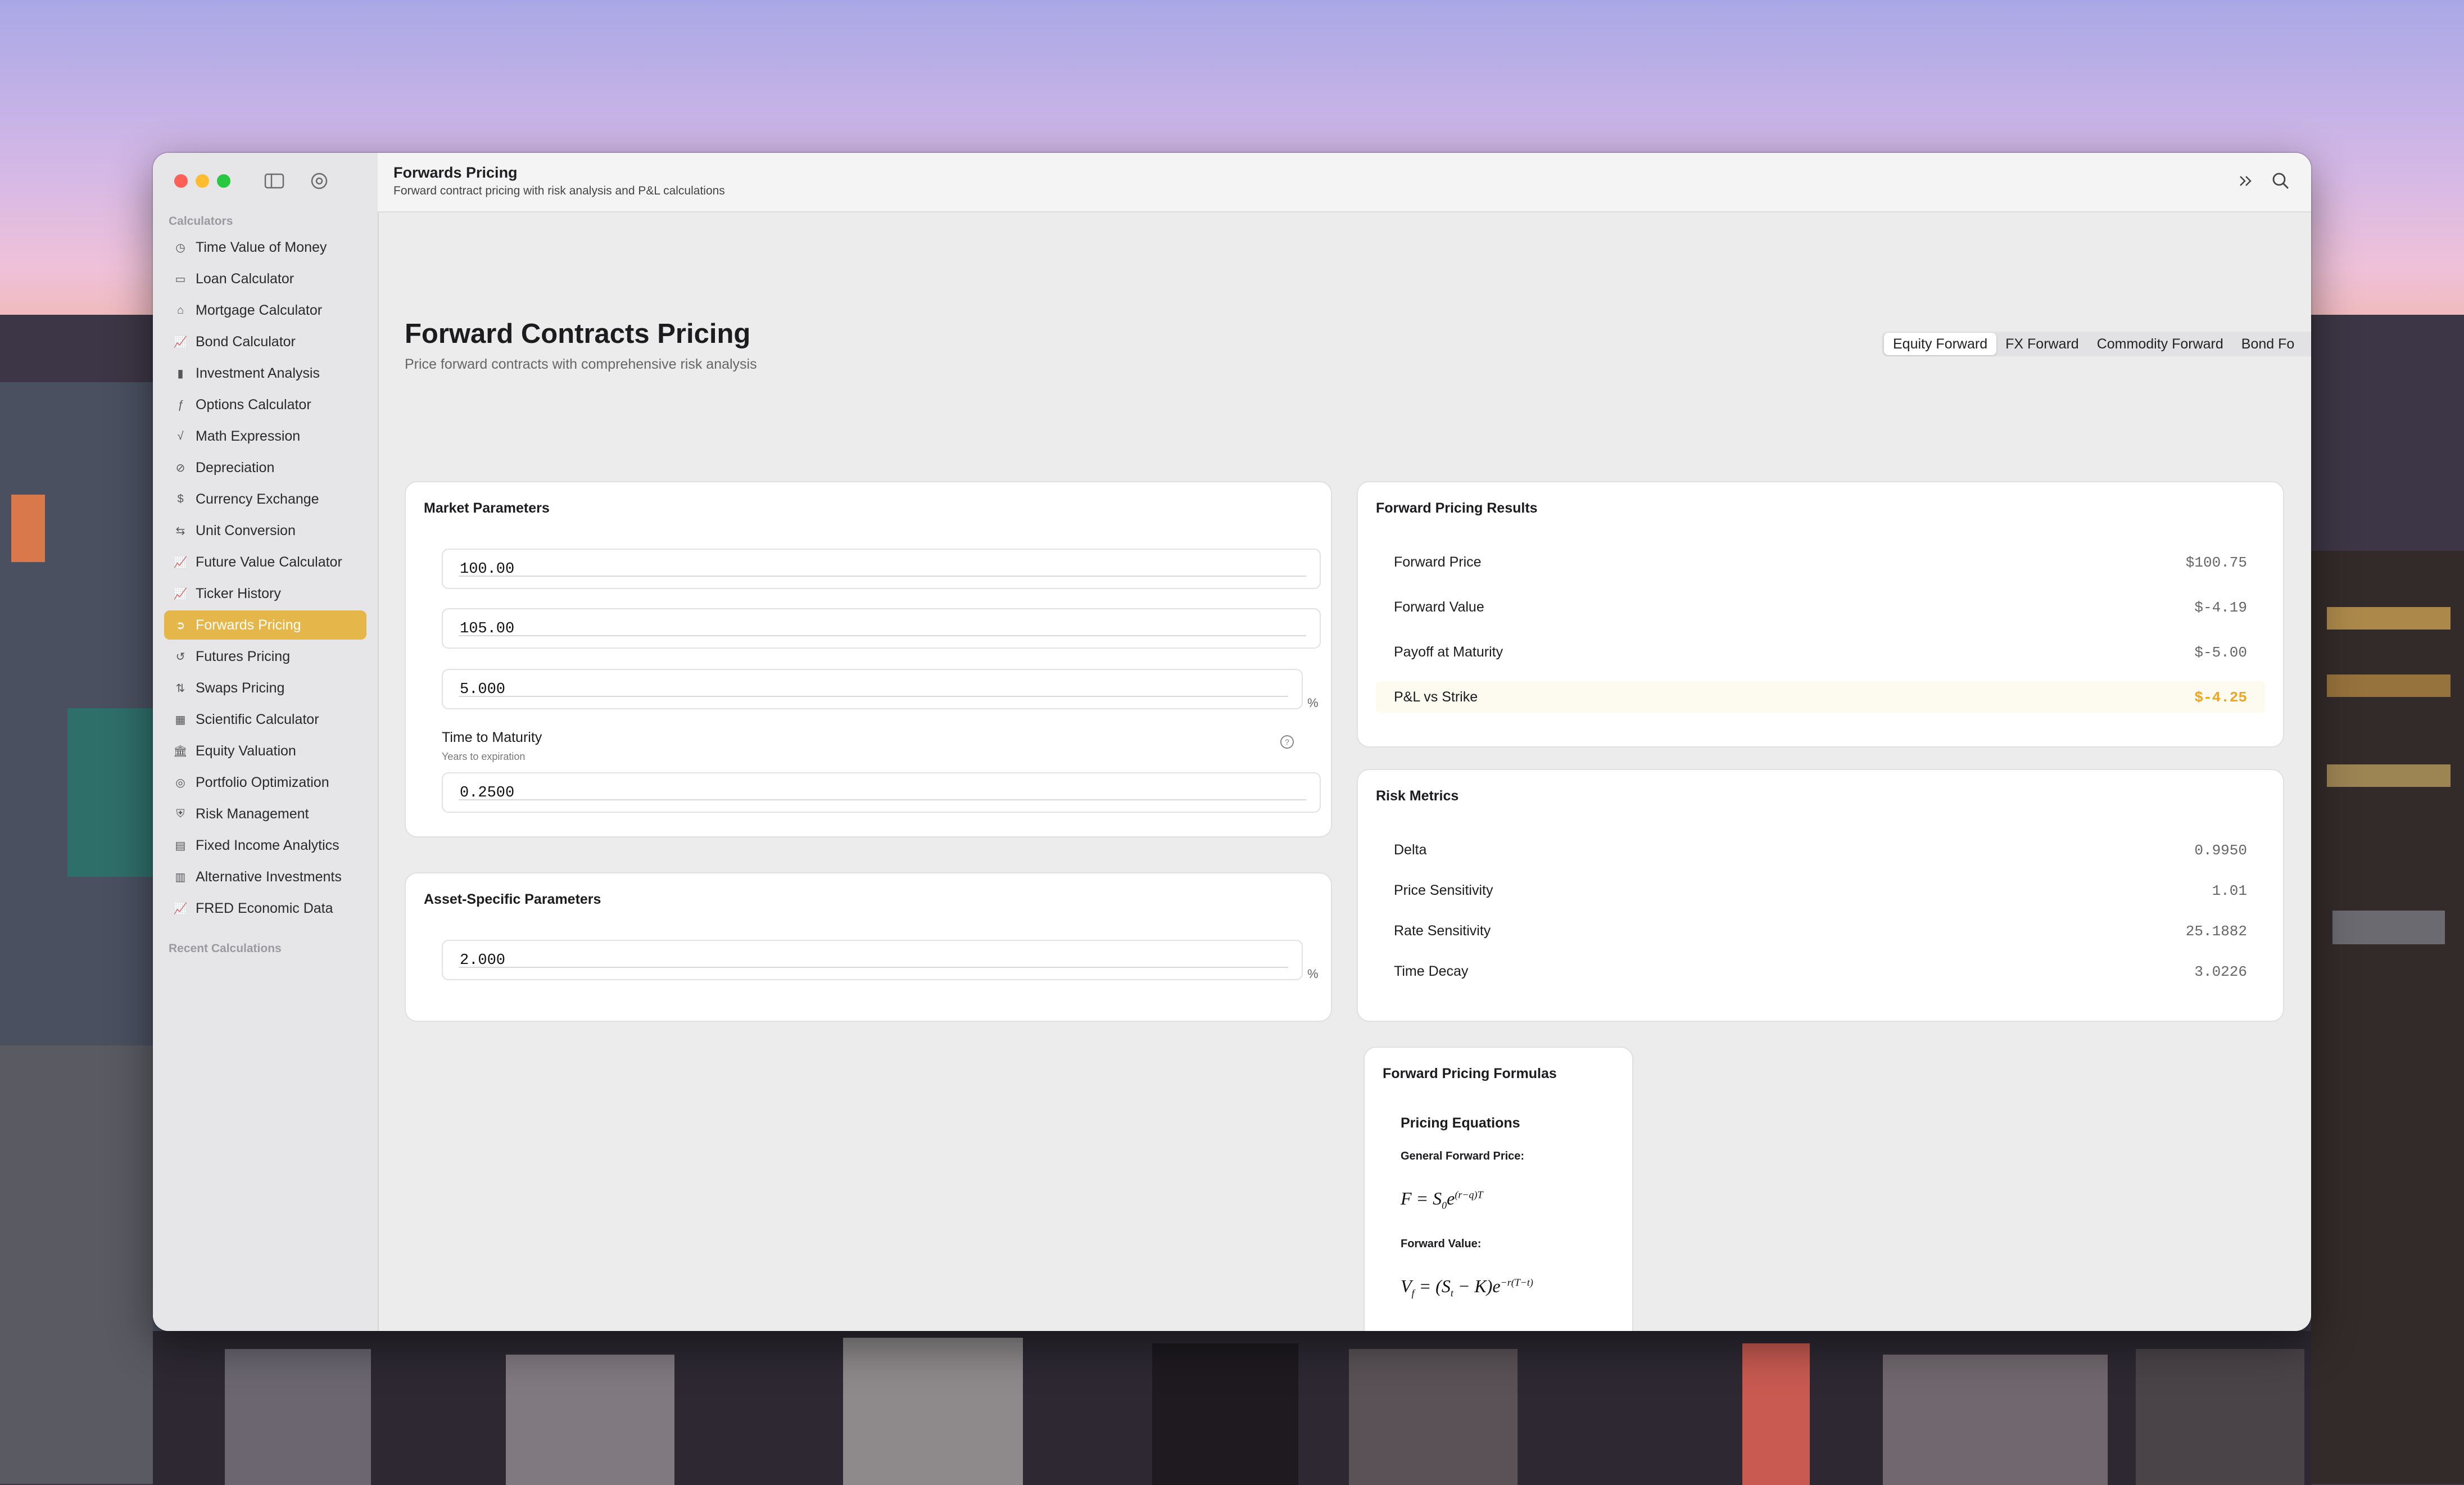  I want to click on sidebar-item-future-value-calculator: 📈 Future Value Calculator, so click(265, 562).